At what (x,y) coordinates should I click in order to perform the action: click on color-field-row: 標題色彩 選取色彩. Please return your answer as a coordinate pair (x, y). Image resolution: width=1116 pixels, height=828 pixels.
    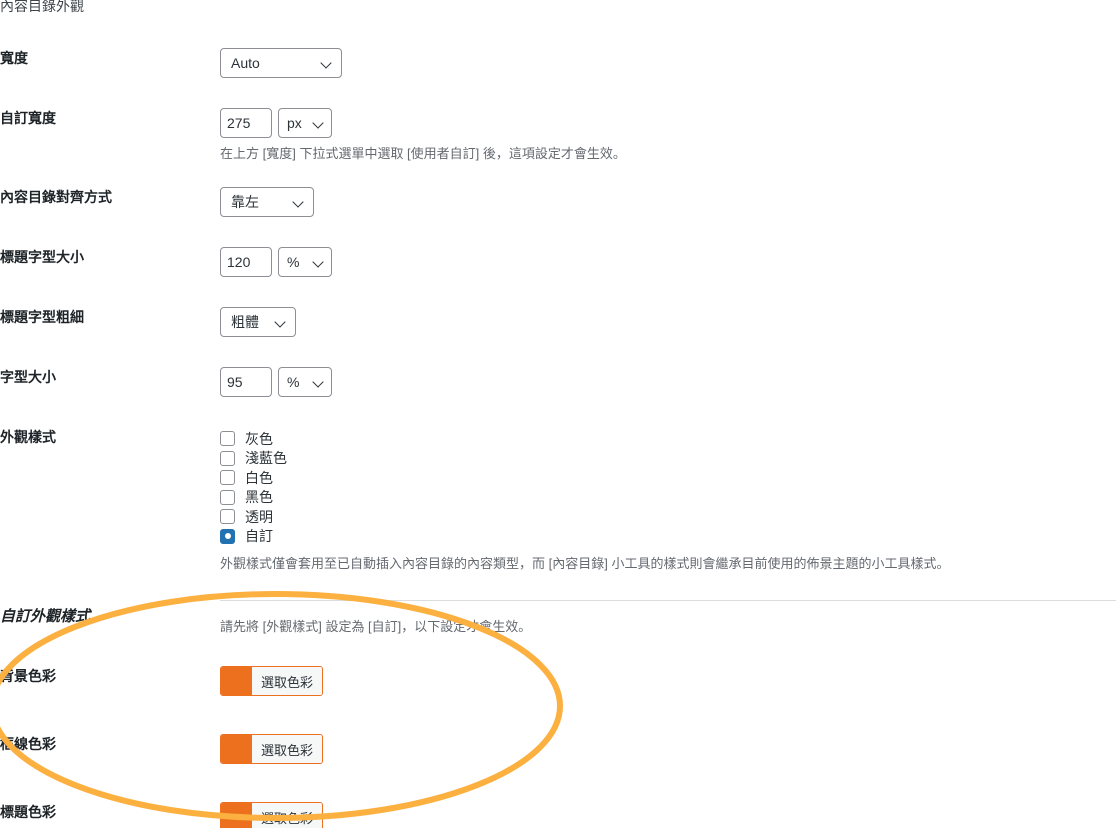
    Looking at the image, I should click on (558, 815).